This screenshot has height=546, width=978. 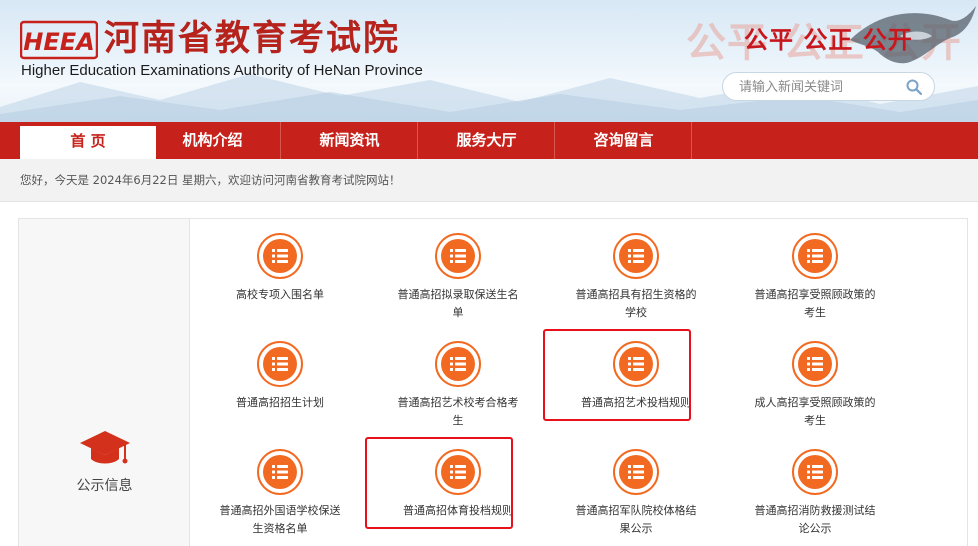 What do you see at coordinates (280, 294) in the screenshot?
I see `info-item-label: 高校专项入围名单` at bounding box center [280, 294].